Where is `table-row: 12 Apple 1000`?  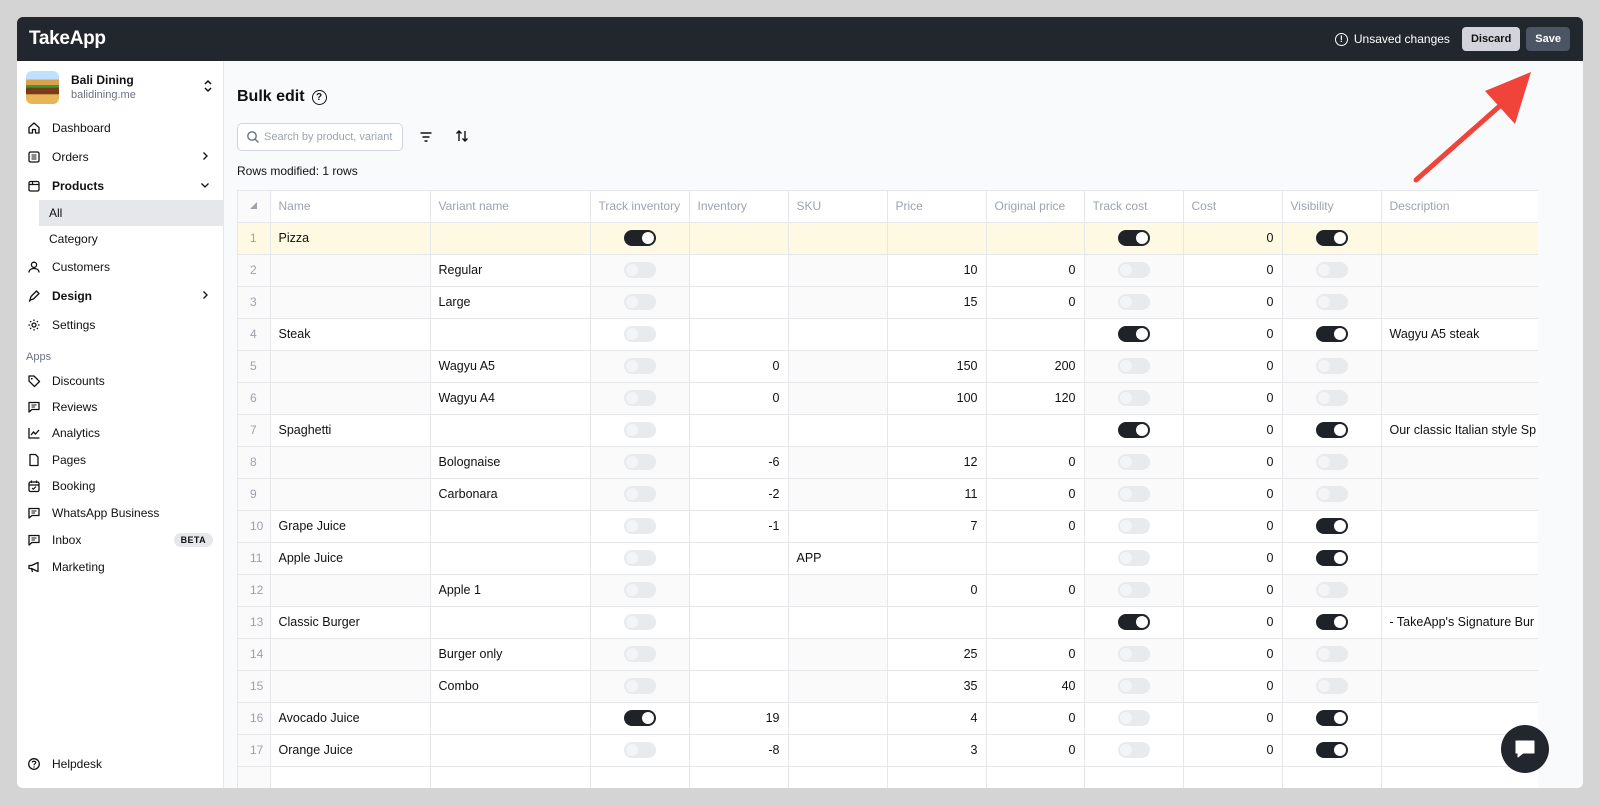
table-row: 12 Apple 1000 is located at coordinates (888, 590).